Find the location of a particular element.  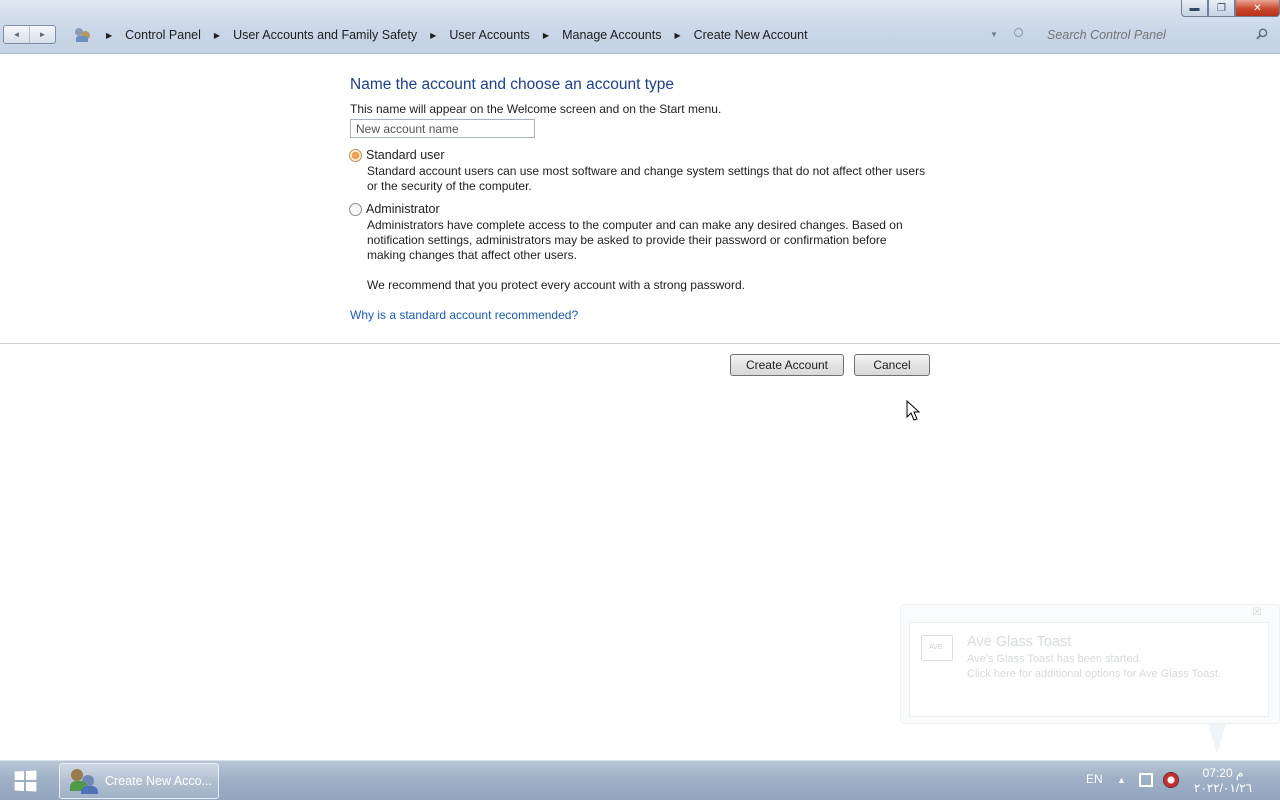

start-button-windows-icon is located at coordinates (25, 781).